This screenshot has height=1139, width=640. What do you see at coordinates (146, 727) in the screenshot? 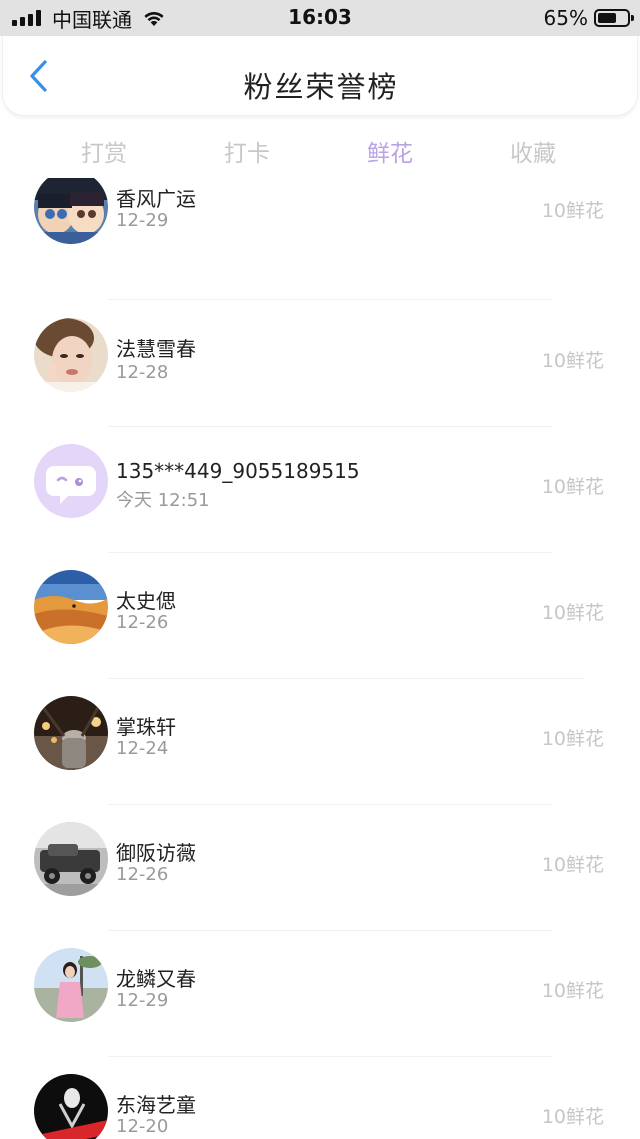
I see `fan-name: 掌珠轩` at bounding box center [146, 727].